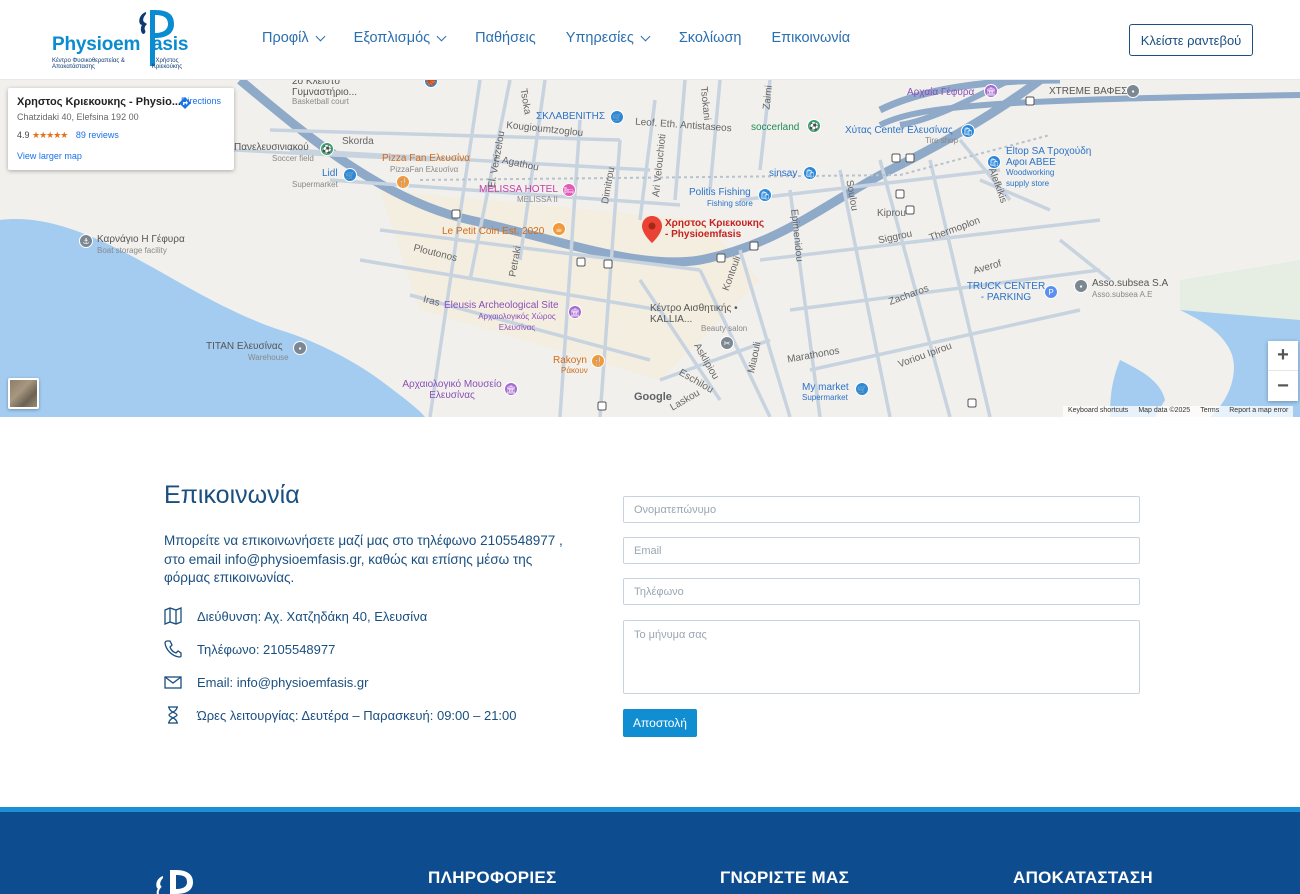 The height and width of the screenshot is (894, 1300). Describe the element at coordinates (825, 397) in the screenshot. I see `map-label-mymarket-sub: Supermarket` at that location.